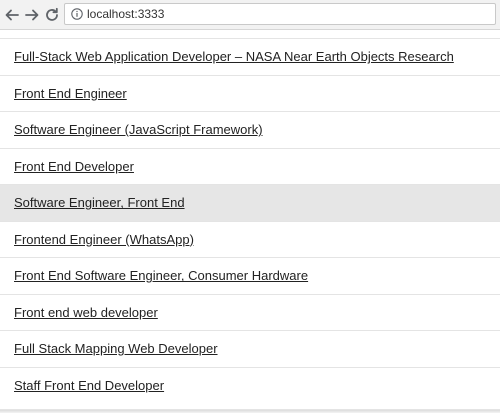  Describe the element at coordinates (250, 167) in the screenshot. I see `job-list-item: Front End Developer` at that location.